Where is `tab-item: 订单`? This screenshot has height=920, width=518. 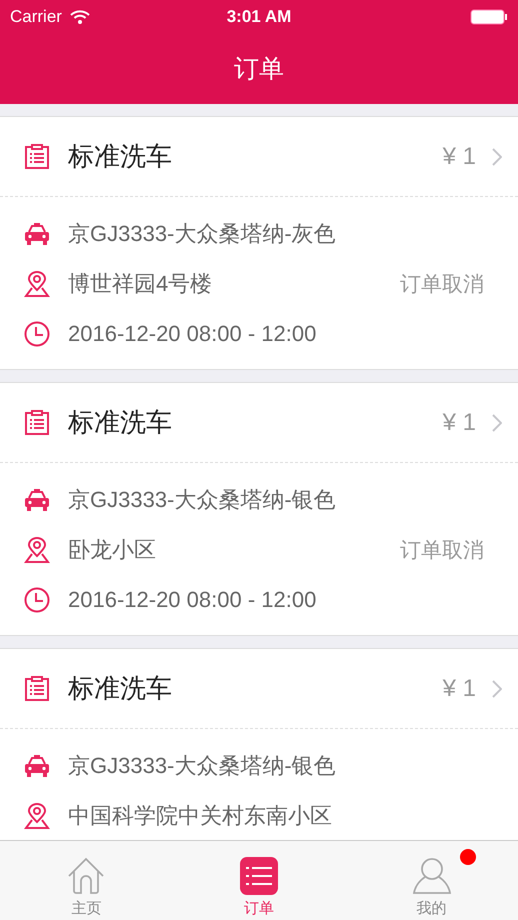 tab-item: 订单 is located at coordinates (259, 880).